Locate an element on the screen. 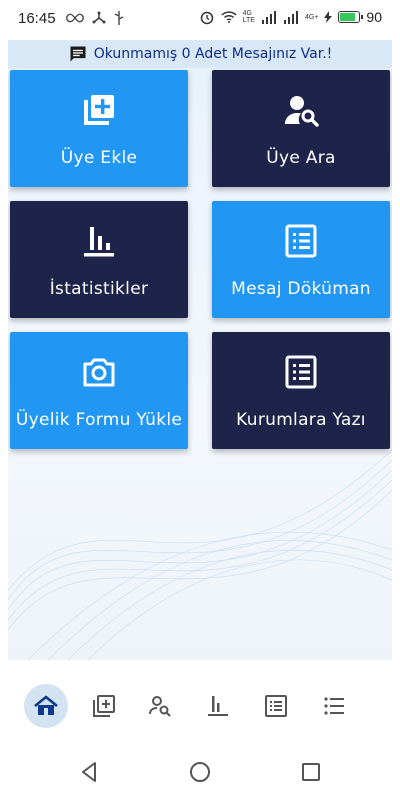 This screenshot has height=800, width=400. nav-item-list is located at coordinates (334, 706).